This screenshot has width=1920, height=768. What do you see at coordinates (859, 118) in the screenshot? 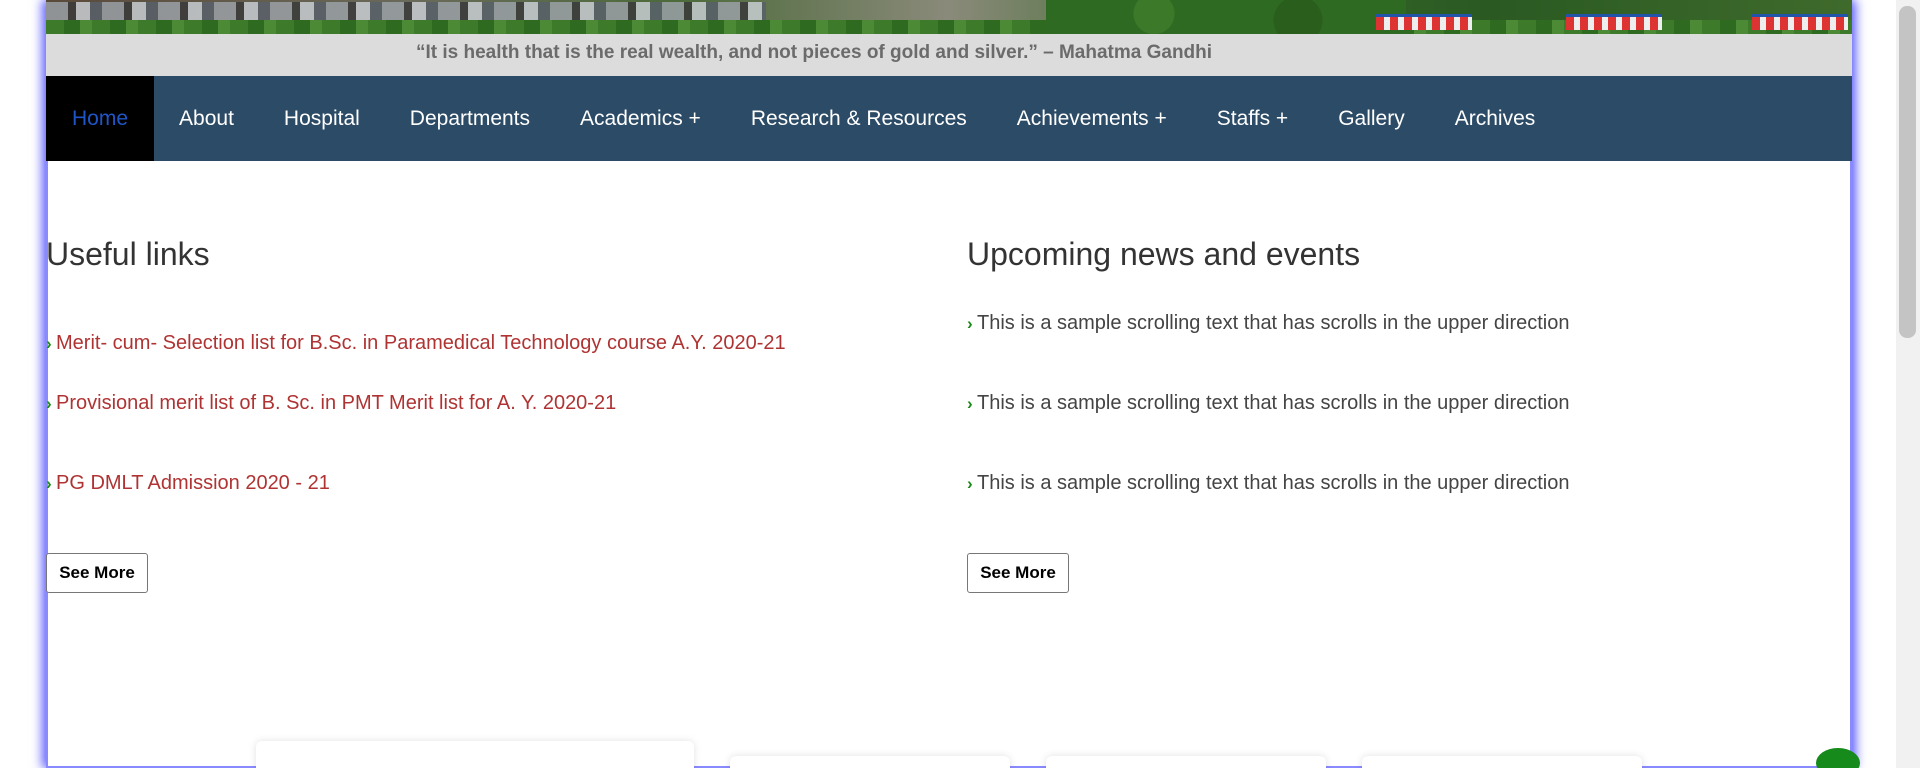
I see `nav-item-research-resources: Research & Resources` at bounding box center [859, 118].